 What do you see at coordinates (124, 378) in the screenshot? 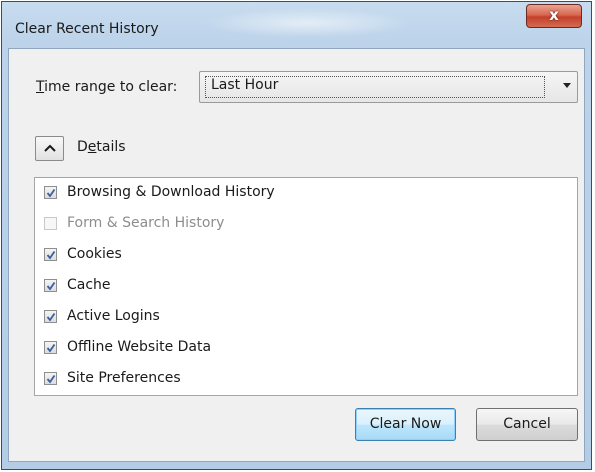
I see `item-label: Site Preferences` at bounding box center [124, 378].